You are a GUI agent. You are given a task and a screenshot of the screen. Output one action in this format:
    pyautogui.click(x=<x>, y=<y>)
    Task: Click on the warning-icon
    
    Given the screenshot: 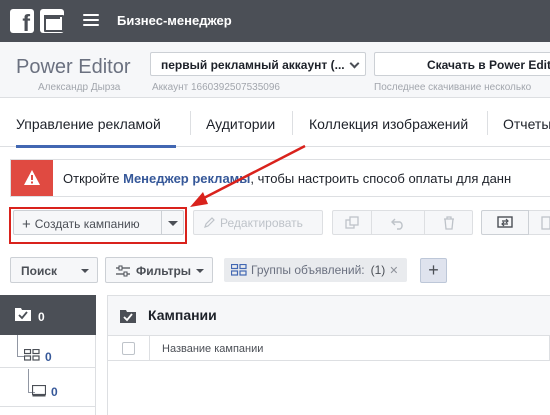 What is the action you would take?
    pyautogui.click(x=32, y=177)
    